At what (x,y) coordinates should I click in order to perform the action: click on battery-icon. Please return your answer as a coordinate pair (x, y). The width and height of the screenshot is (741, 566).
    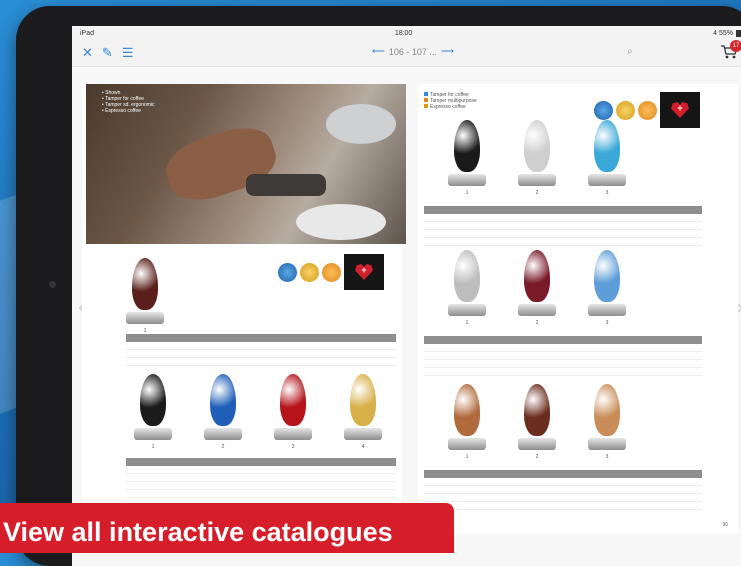
    Looking at the image, I should click on (738, 33).